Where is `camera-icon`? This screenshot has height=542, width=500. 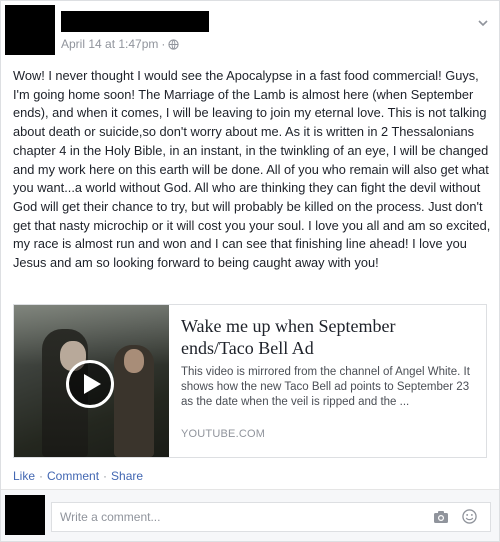 camera-icon is located at coordinates (441, 517).